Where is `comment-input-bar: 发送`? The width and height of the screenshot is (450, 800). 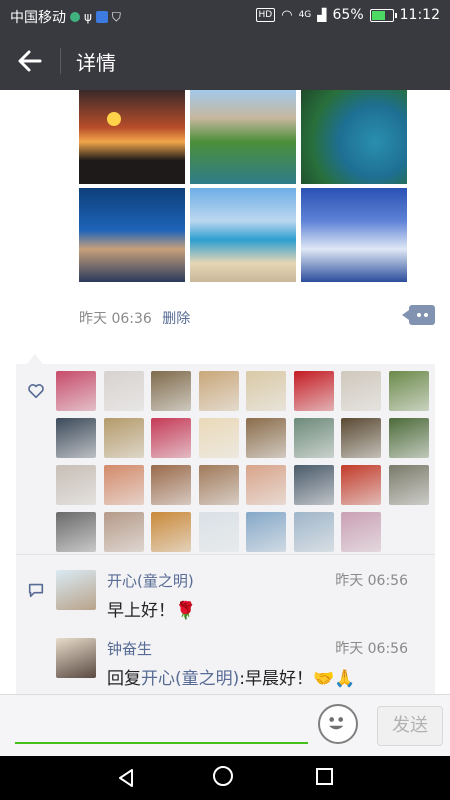
comment-input-bar: 发送 is located at coordinates (225, 725).